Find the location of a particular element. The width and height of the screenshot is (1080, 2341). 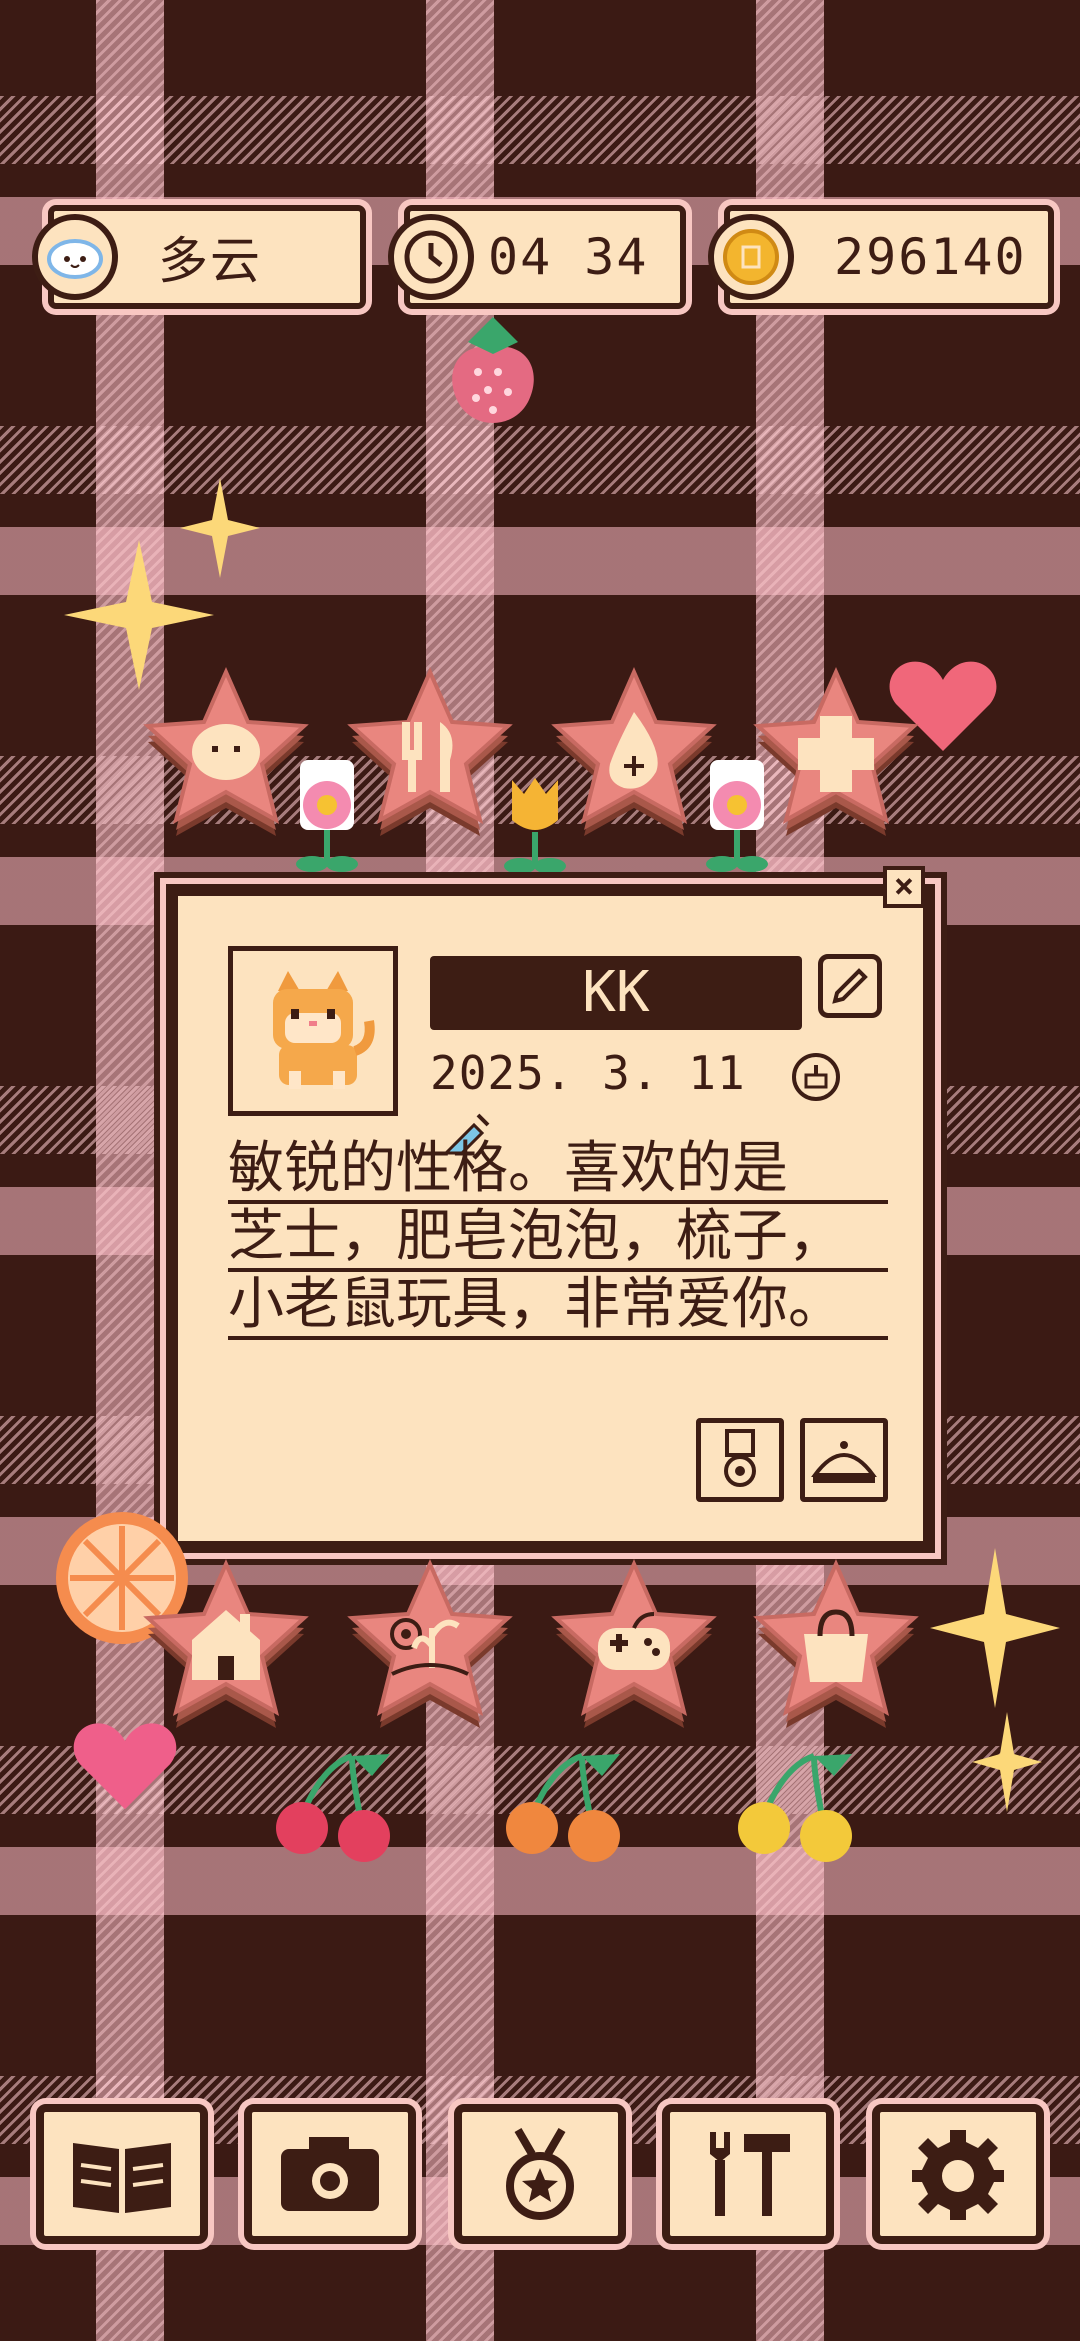

gear-icon is located at coordinates (958, 2175).